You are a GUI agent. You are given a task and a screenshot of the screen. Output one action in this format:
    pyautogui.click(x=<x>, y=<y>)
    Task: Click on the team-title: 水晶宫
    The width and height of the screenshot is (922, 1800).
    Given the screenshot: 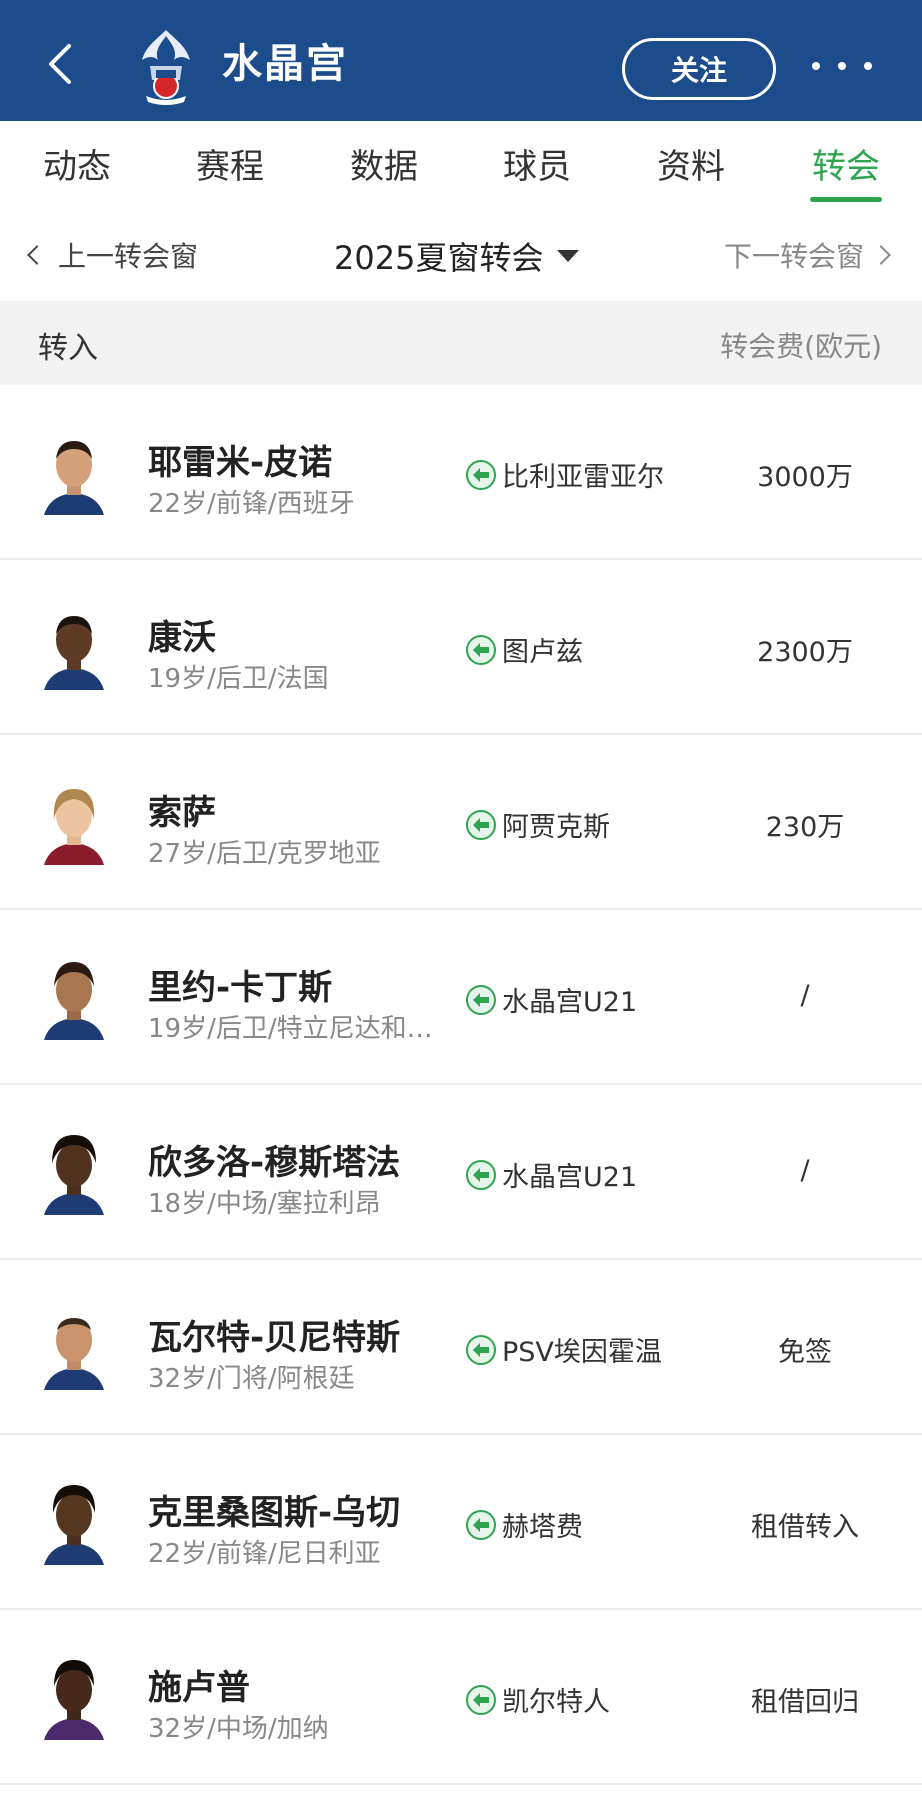 What is the action you would take?
    pyautogui.click(x=285, y=64)
    